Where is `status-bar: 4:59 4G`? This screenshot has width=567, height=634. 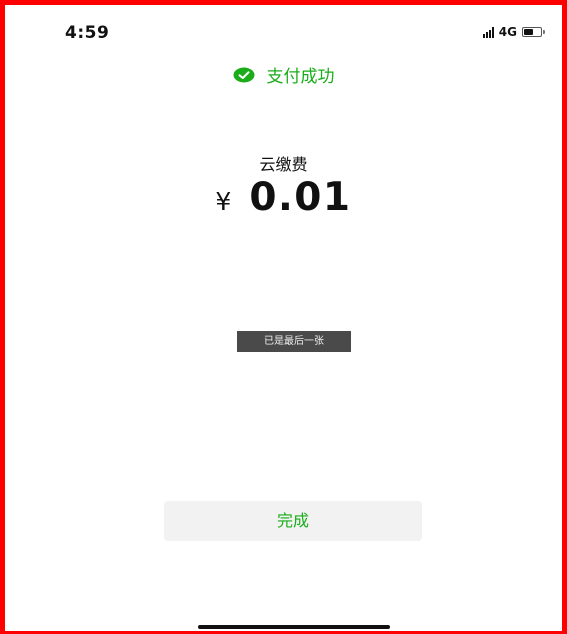
status-bar: 4:59 4G is located at coordinates (283, 30).